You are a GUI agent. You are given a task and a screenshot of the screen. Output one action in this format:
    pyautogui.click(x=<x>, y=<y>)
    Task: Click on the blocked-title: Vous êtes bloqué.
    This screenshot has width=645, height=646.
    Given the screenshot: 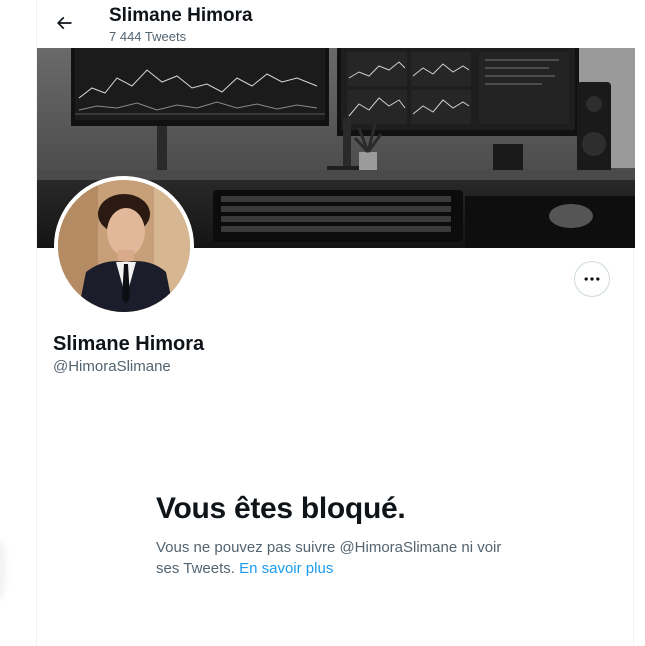 What is the action you would take?
    pyautogui.click(x=281, y=508)
    